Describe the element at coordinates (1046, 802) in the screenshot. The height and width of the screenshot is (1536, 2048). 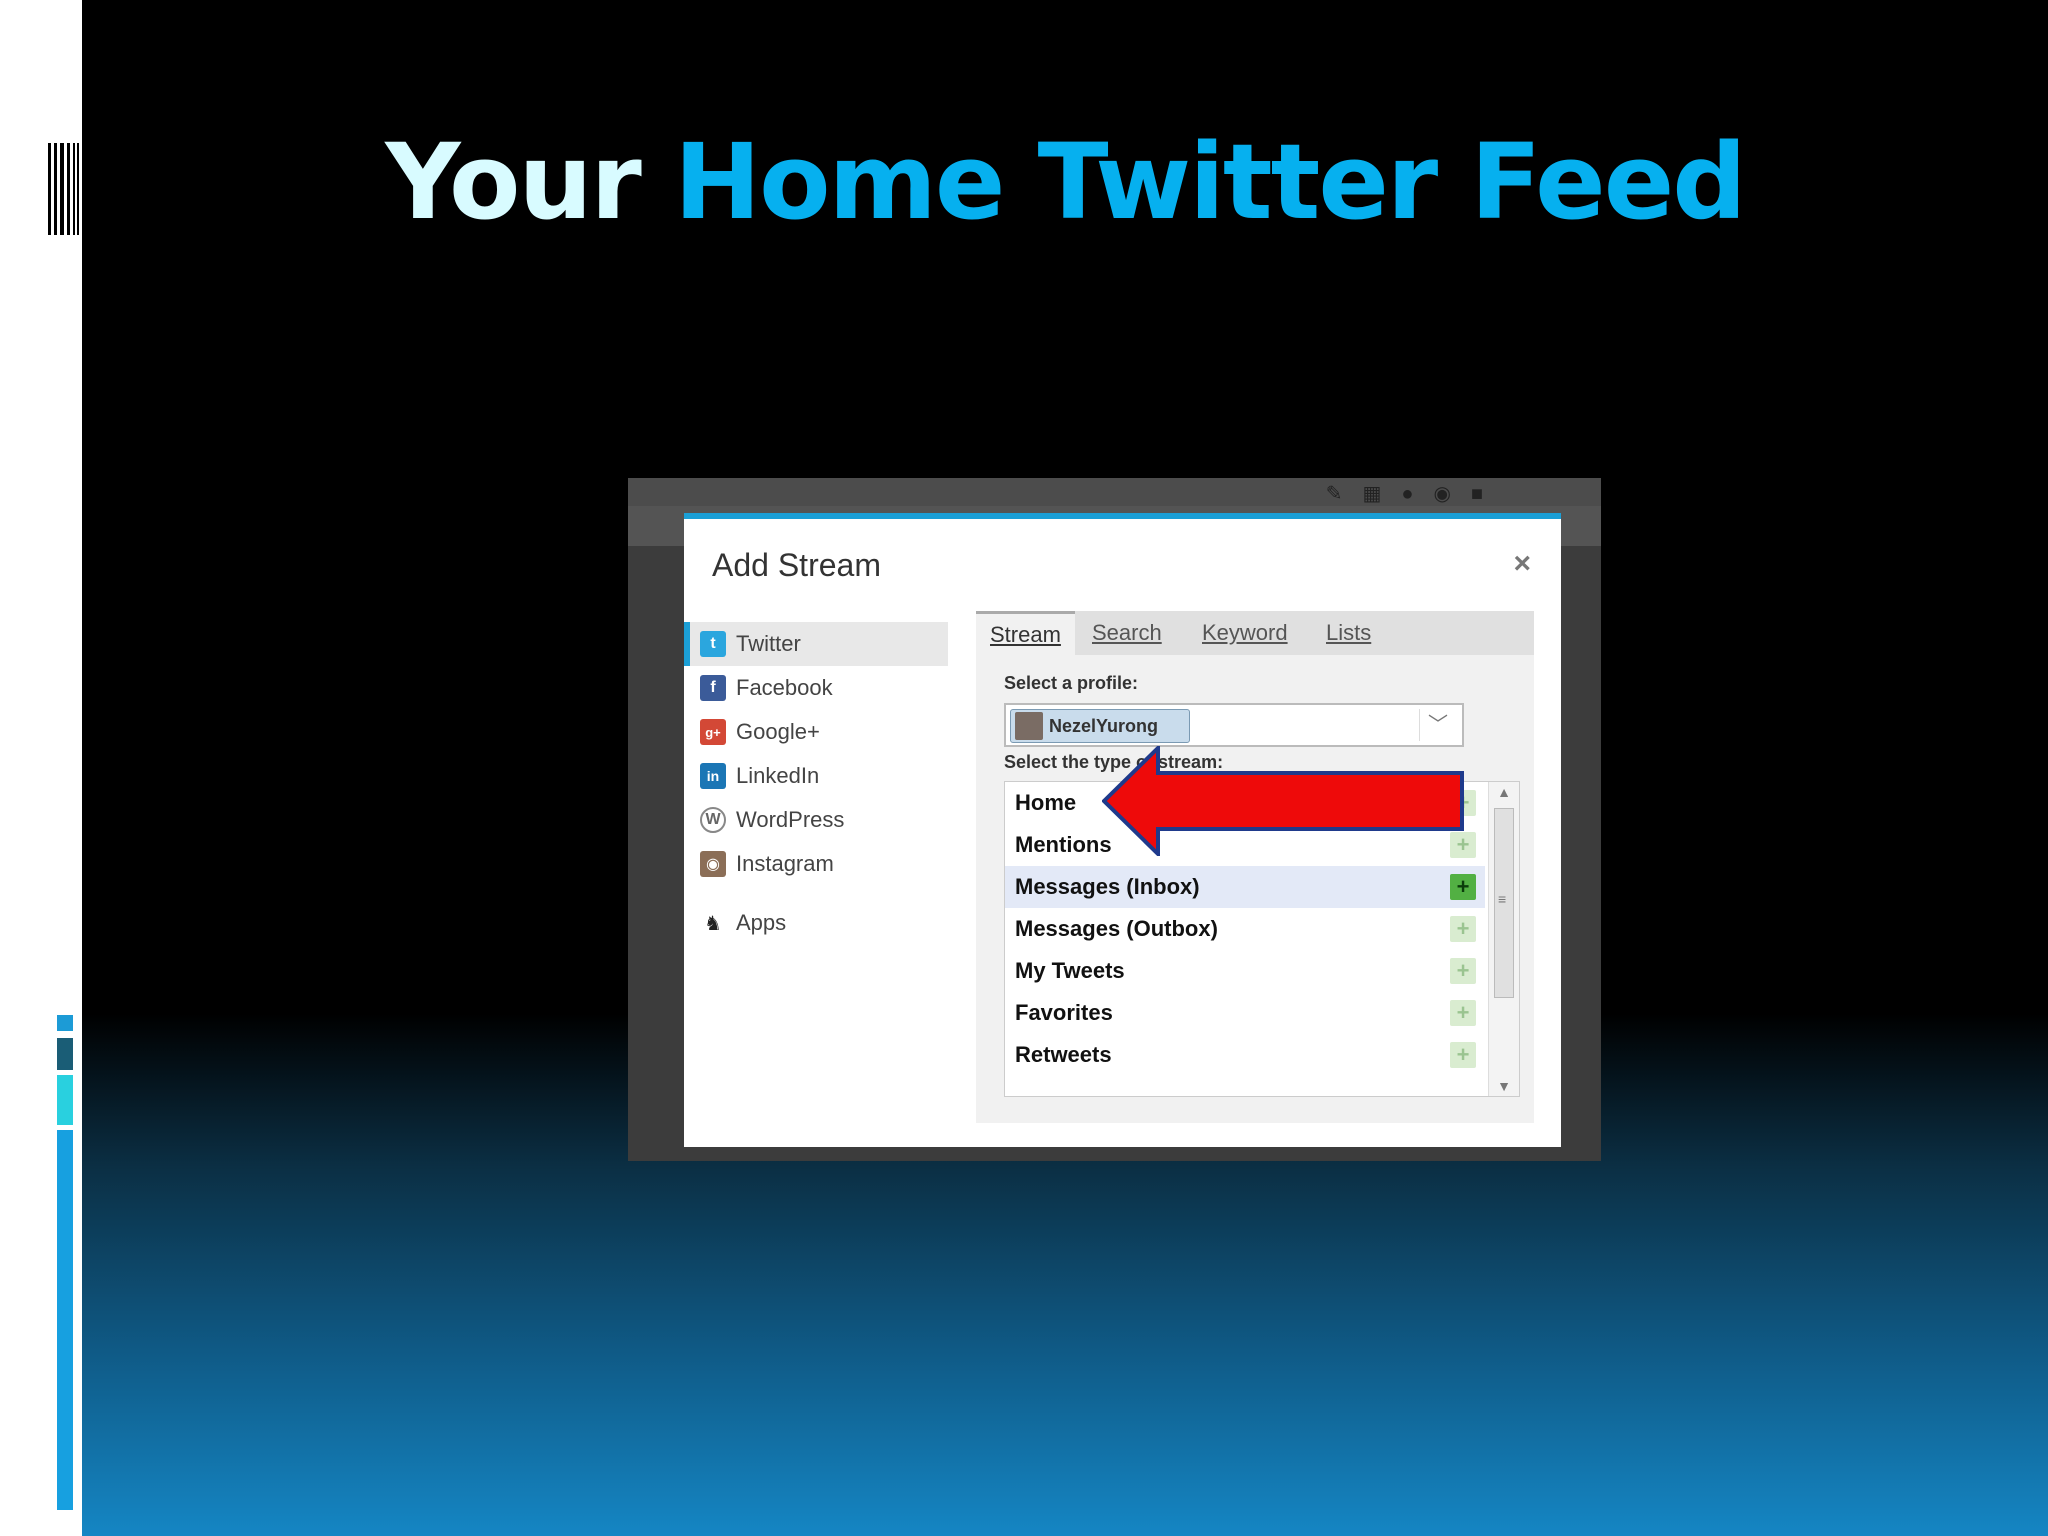
I see `stream-type-label: Home` at that location.